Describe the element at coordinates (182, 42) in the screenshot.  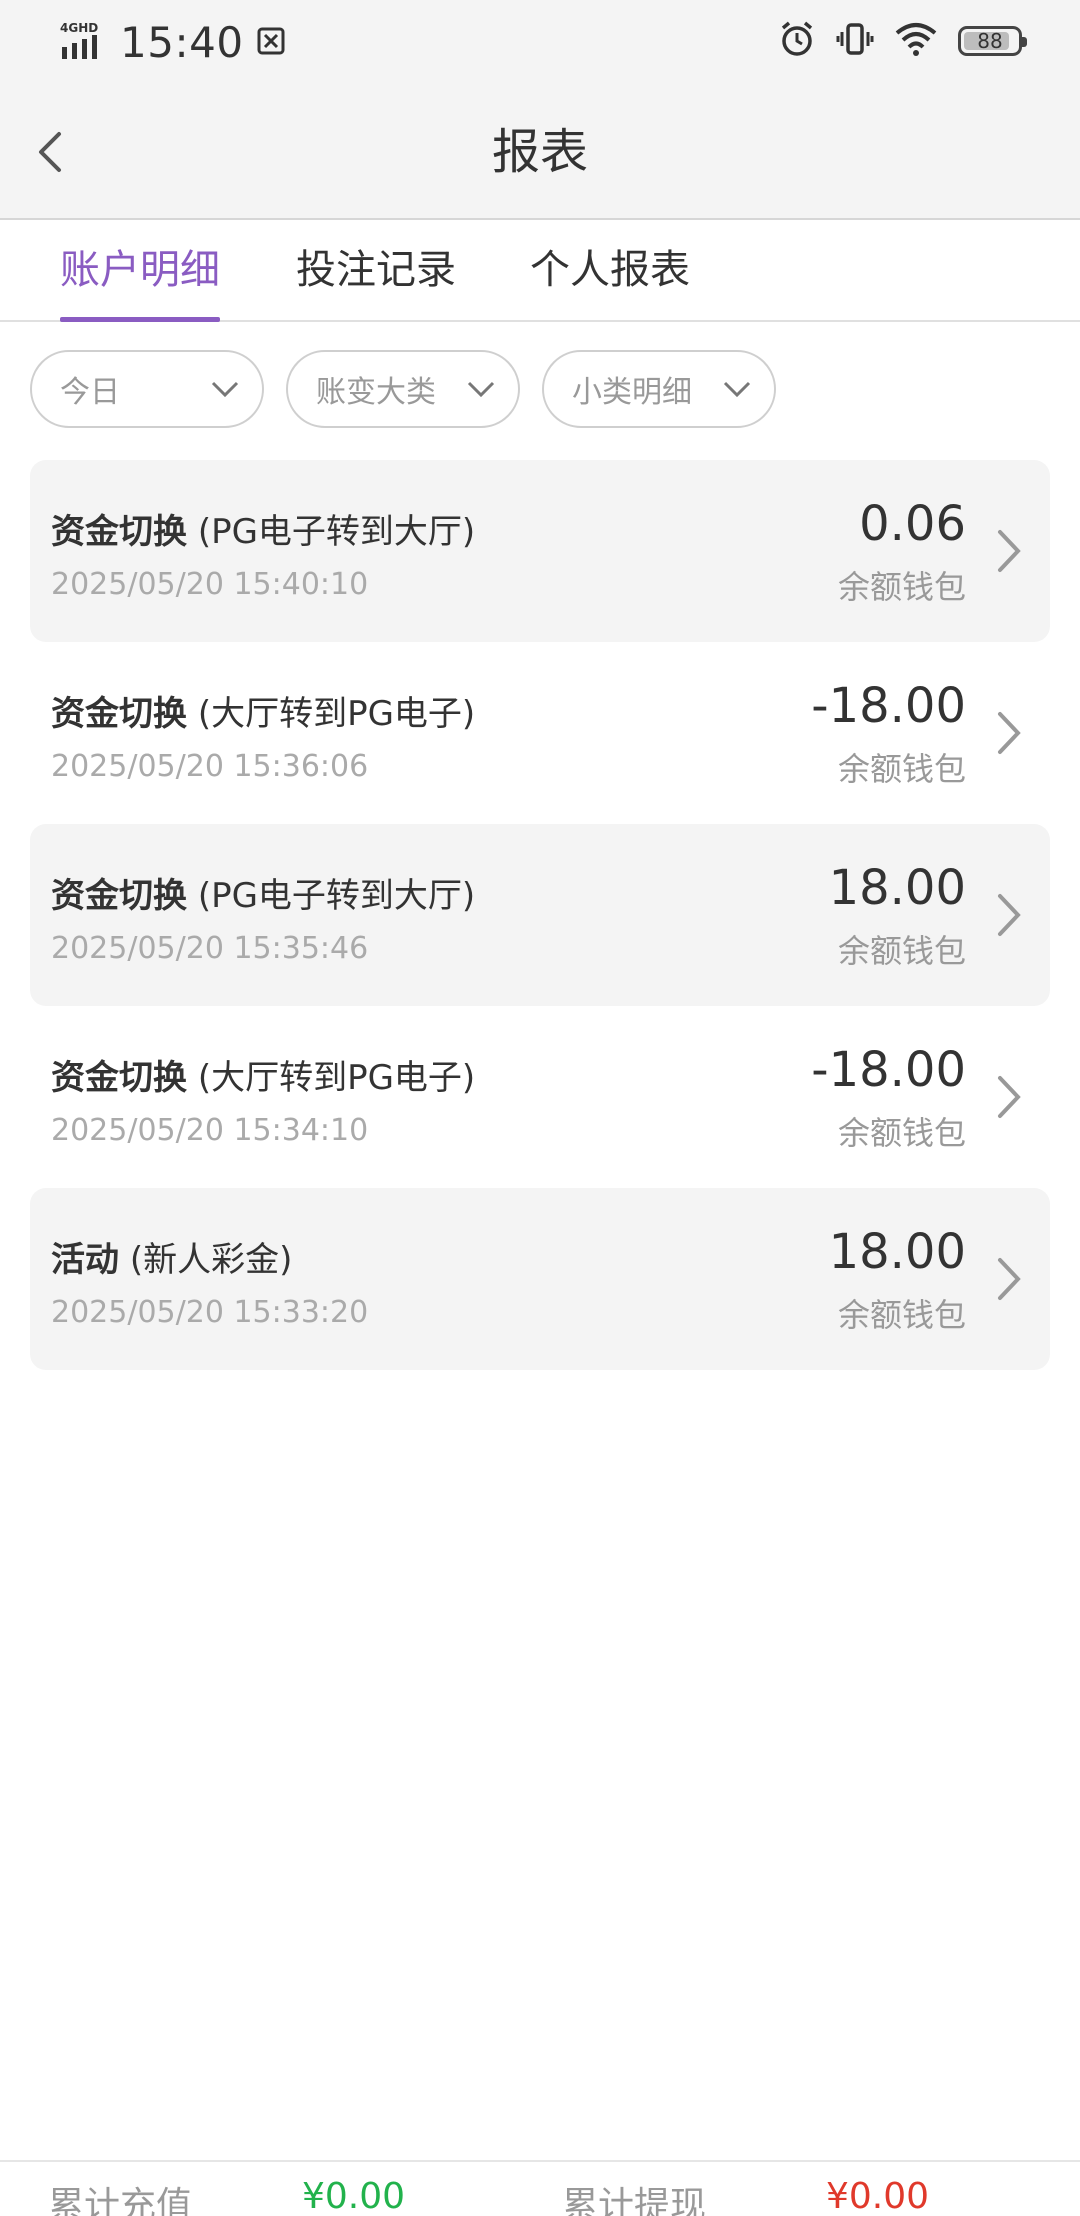
I see `status-time: 15:40` at that location.